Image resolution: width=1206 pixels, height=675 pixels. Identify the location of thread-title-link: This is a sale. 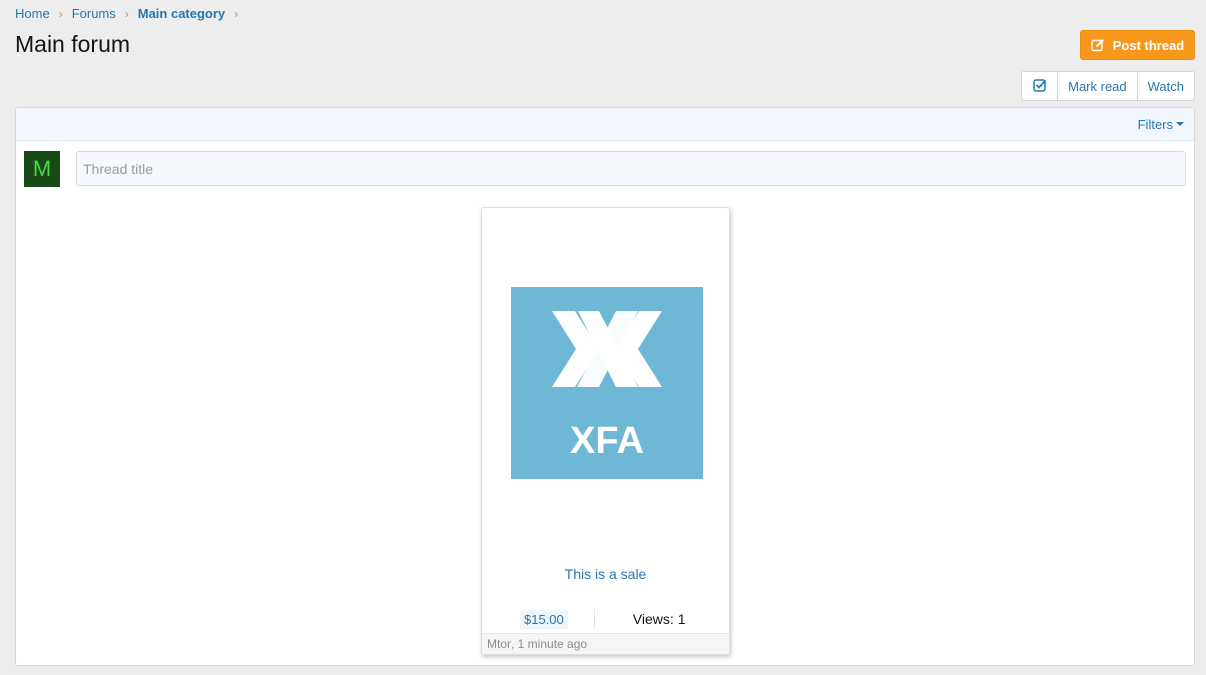
(605, 574).